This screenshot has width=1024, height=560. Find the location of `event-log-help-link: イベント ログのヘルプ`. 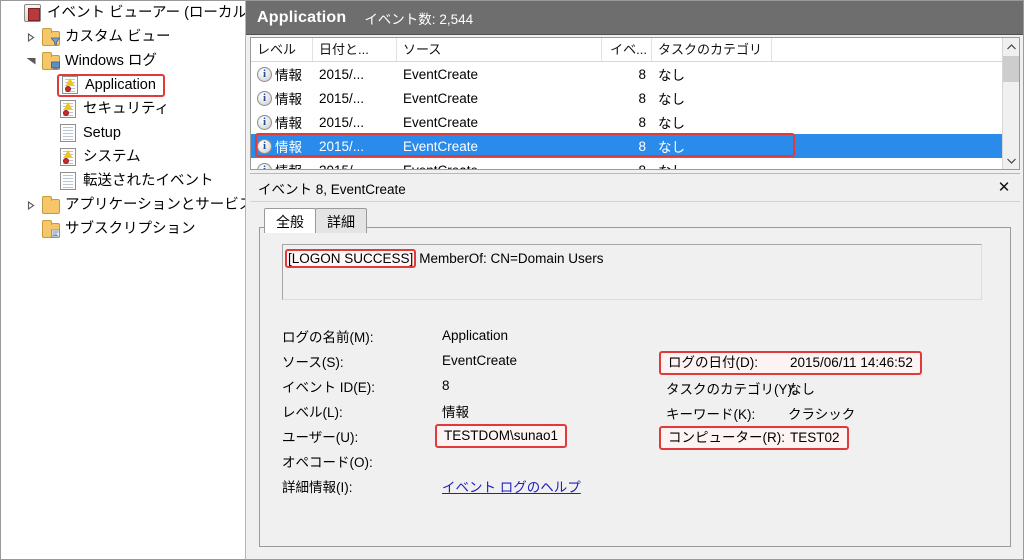

event-log-help-link: イベント ログのヘルプ is located at coordinates (511, 486).